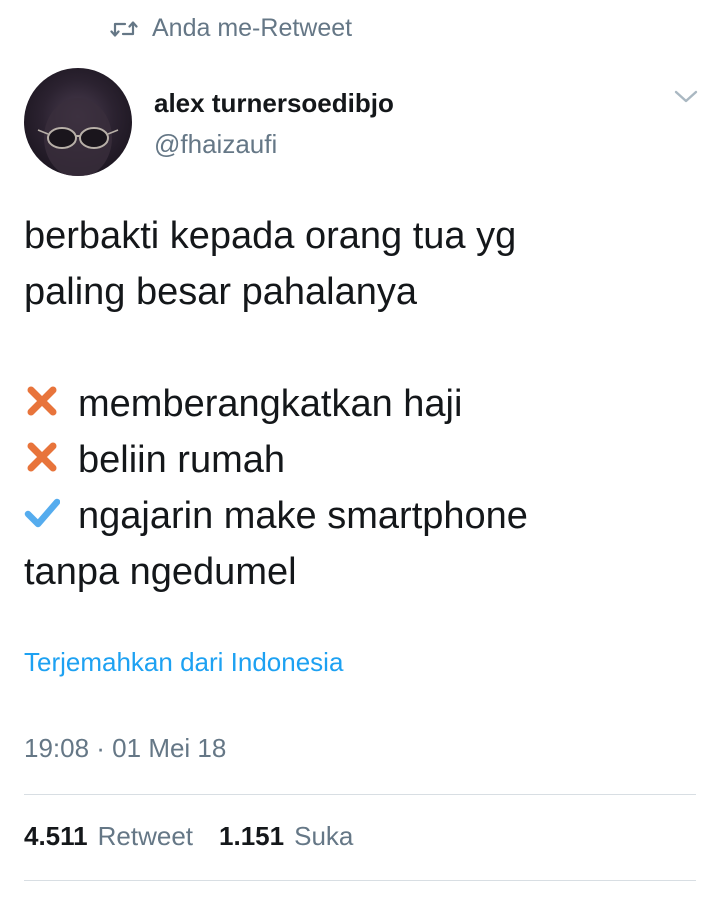 The height and width of the screenshot is (900, 720). Describe the element at coordinates (324, 836) in the screenshot. I see `like-label: Suka` at that location.